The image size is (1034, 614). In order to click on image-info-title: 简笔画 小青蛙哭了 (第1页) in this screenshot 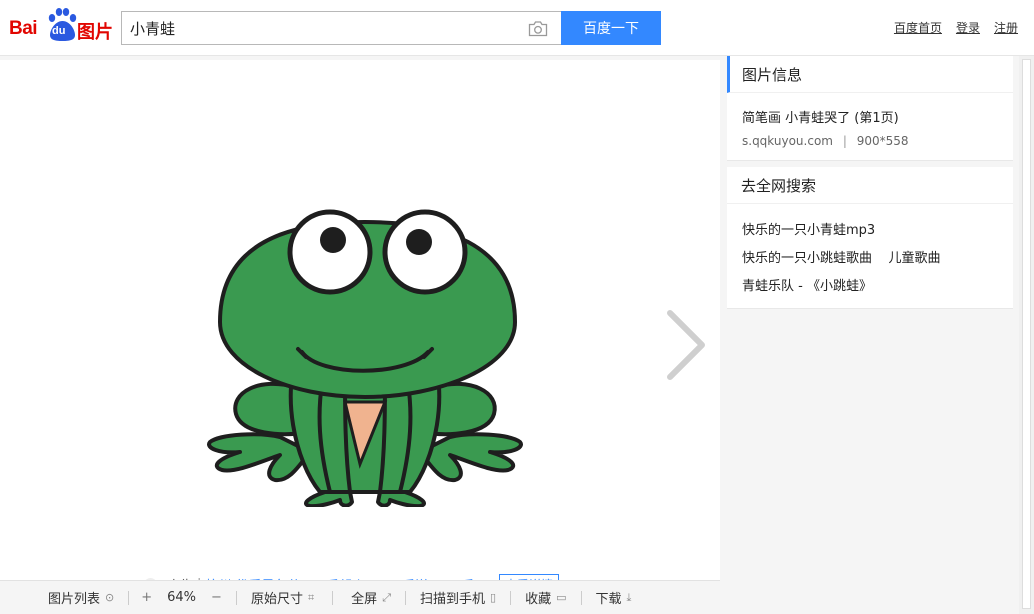, I will do `click(870, 109)`.